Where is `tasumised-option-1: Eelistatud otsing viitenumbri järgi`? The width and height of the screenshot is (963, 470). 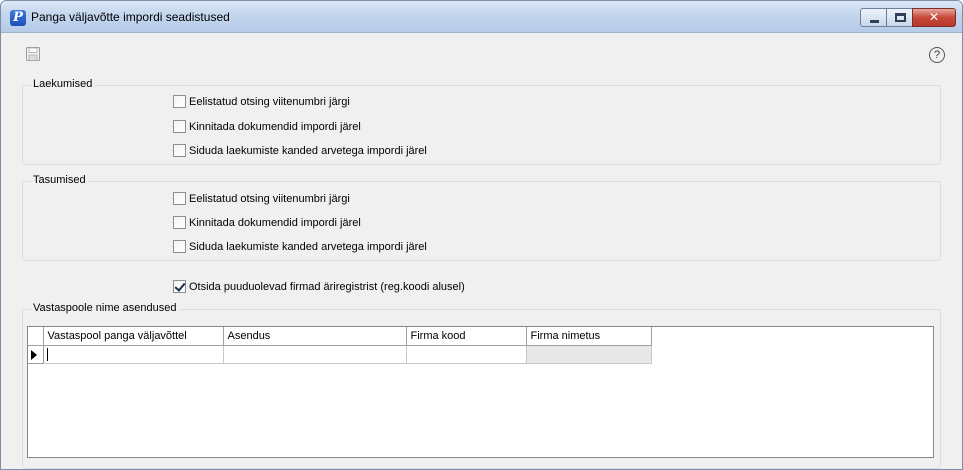 tasumised-option-1: Eelistatud otsing viitenumbri järgi is located at coordinates (261, 198).